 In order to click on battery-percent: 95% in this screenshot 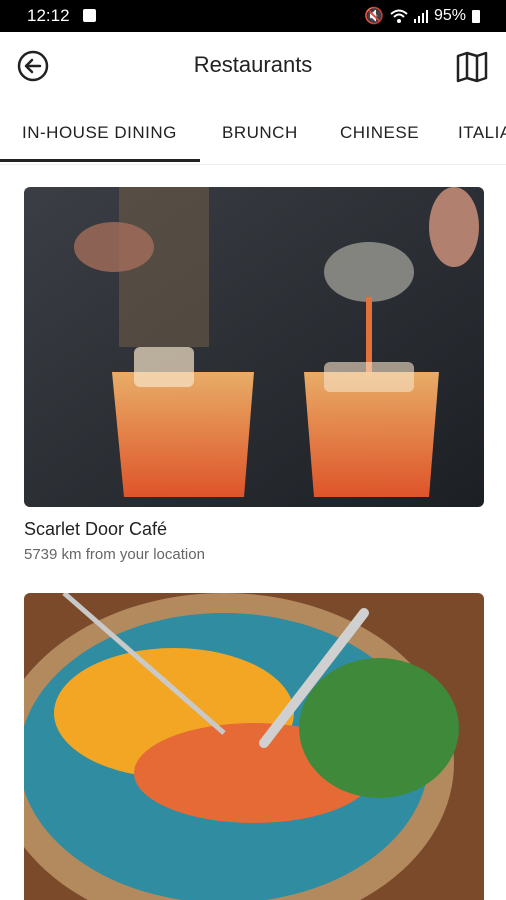, I will do `click(449, 15)`.